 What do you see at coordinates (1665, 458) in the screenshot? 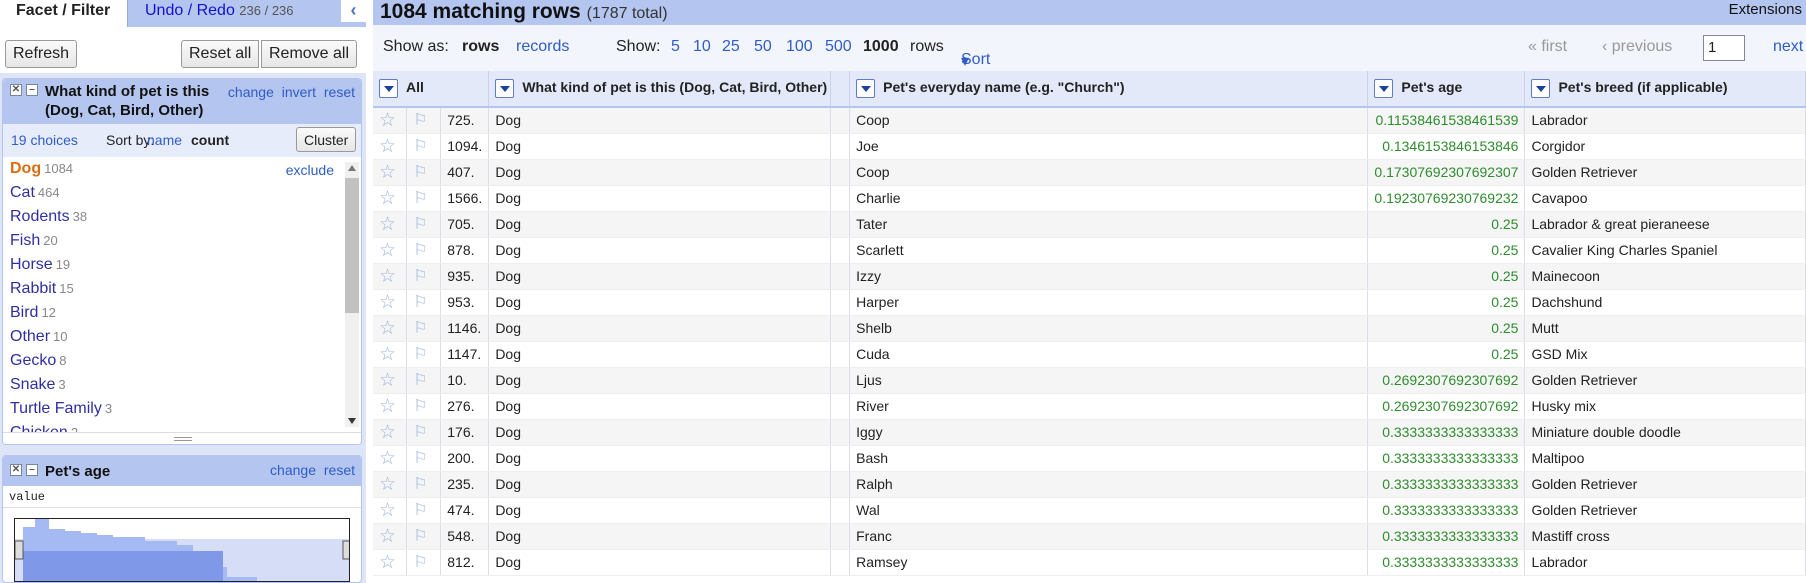
I see `cell-breed: Maltipoo` at bounding box center [1665, 458].